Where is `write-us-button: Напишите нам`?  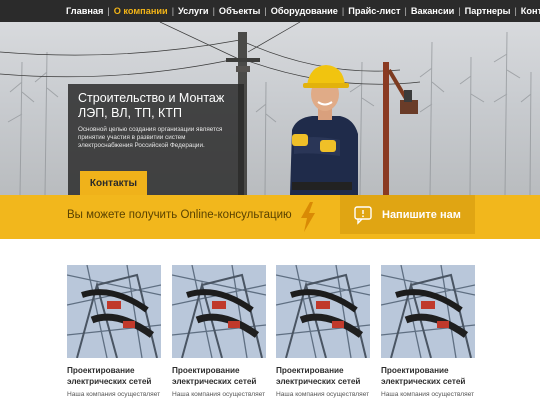 write-us-button: Напишите нам is located at coordinates (407, 214).